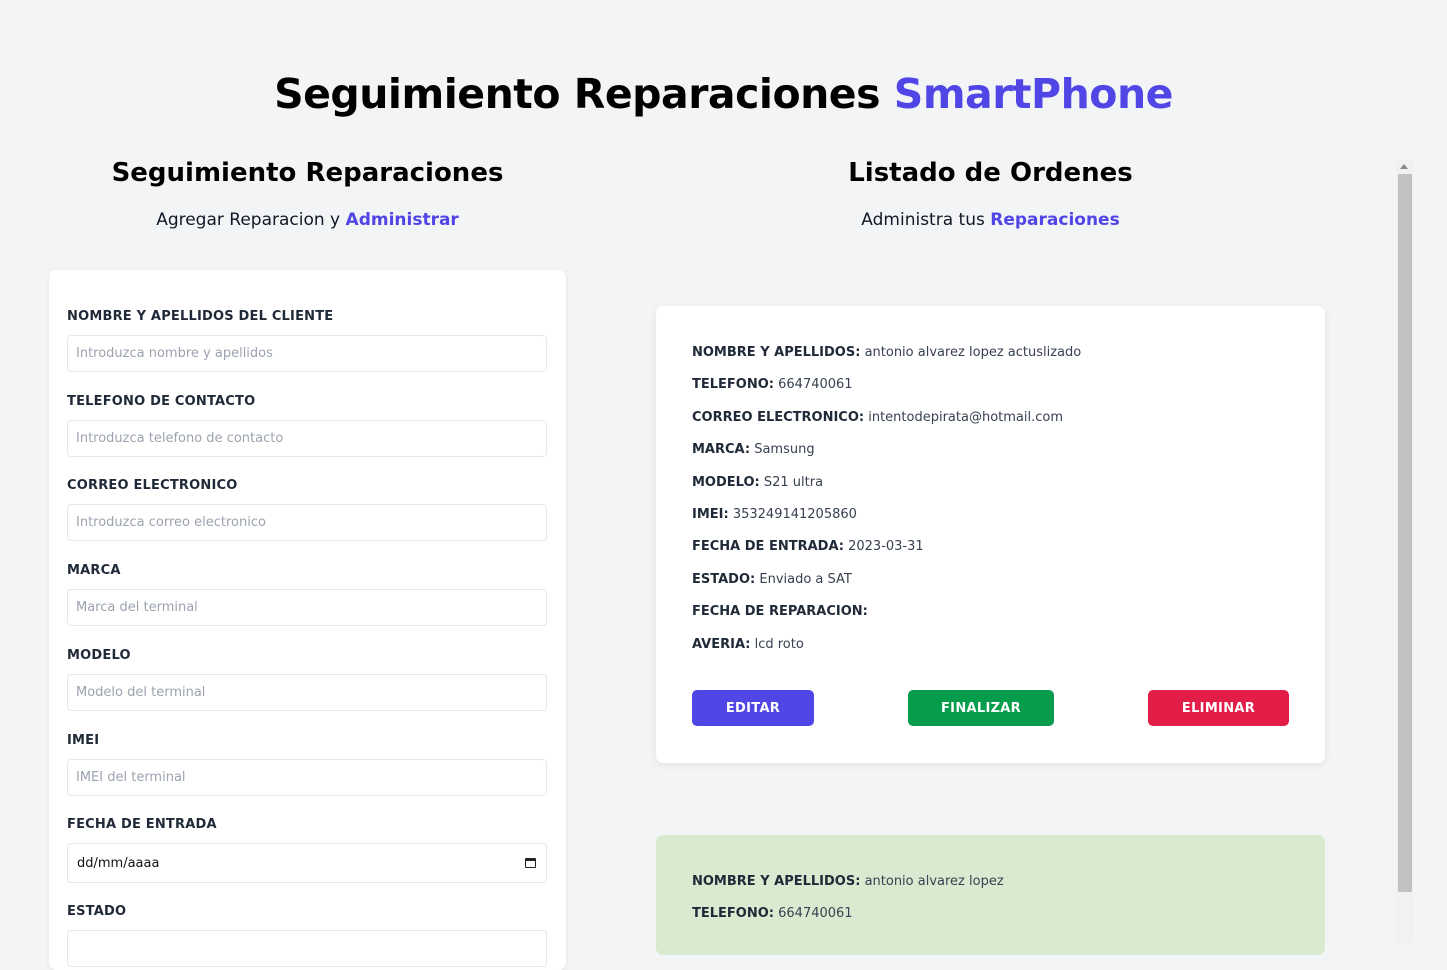 Image resolution: width=1447 pixels, height=970 pixels. I want to click on order-row-status: ESTADO: Enviado a SAT, so click(772, 579).